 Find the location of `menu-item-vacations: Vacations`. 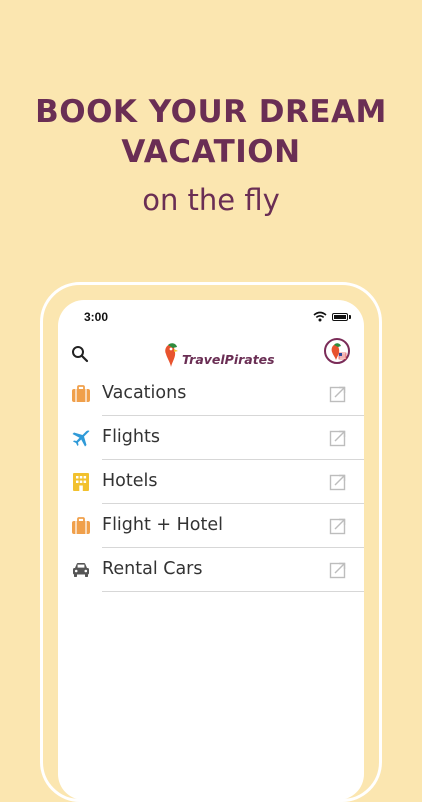

menu-item-vacations: Vacations is located at coordinates (211, 394).